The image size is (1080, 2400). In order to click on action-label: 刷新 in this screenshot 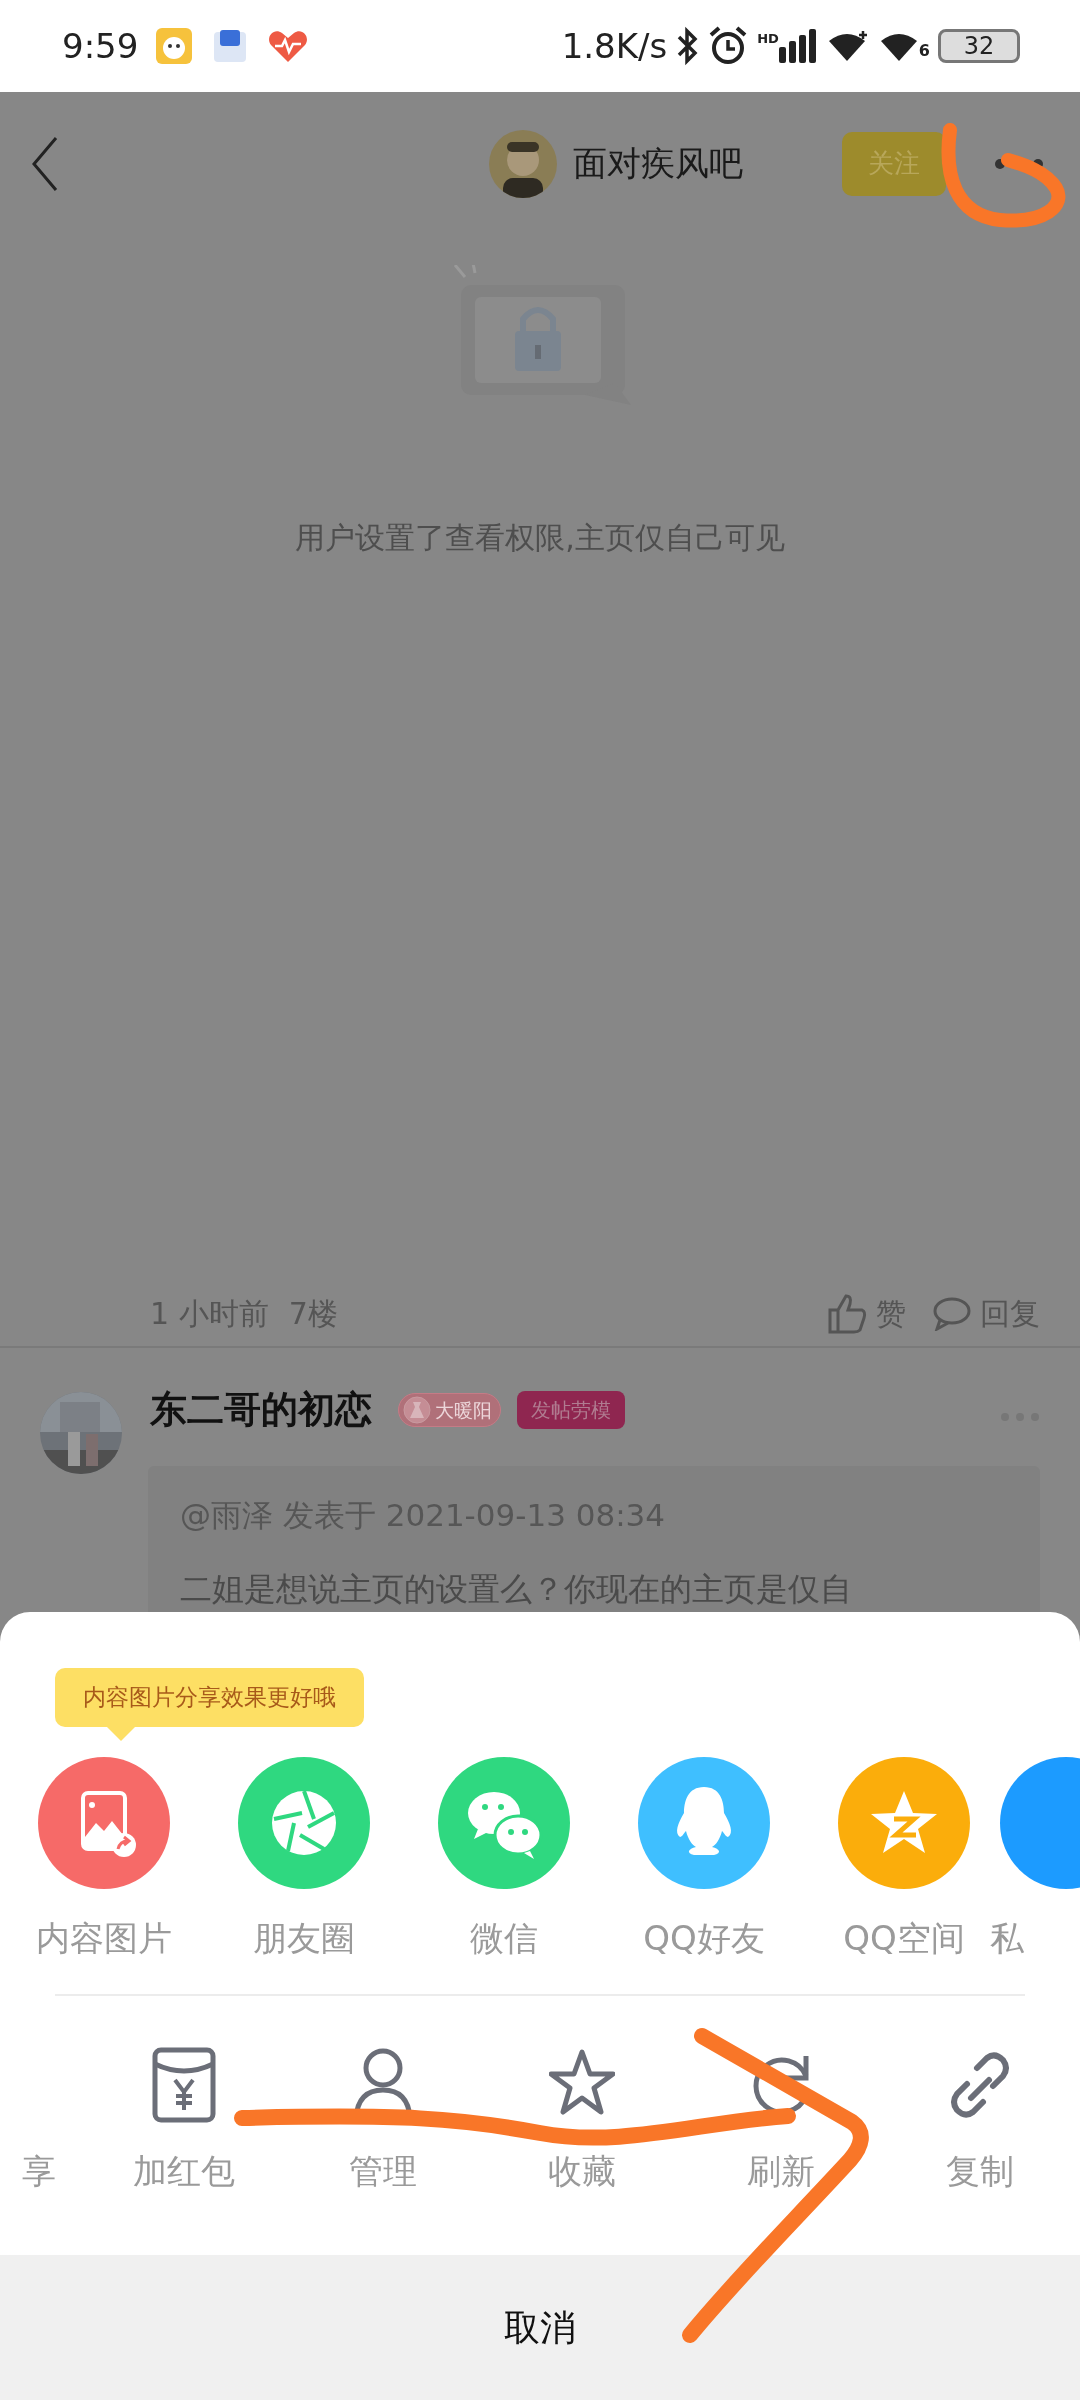, I will do `click(780, 2171)`.